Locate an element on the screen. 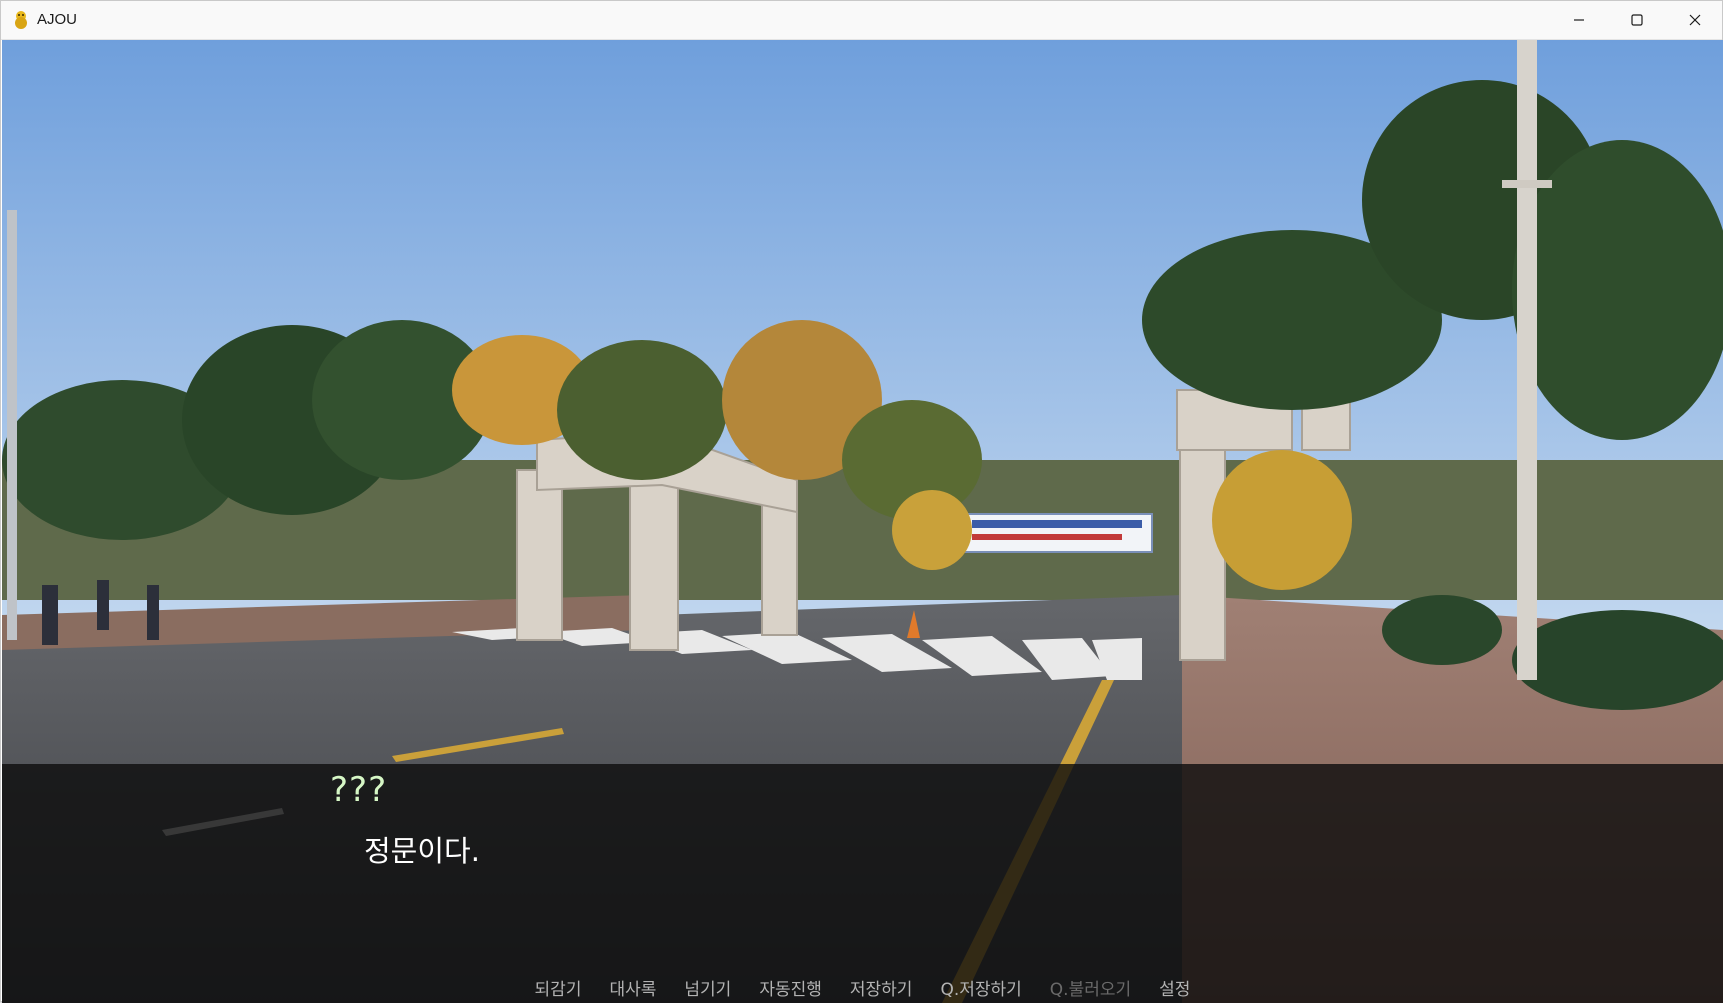 Image resolution: width=1723 pixels, height=1003 pixels. minimize-icon is located at coordinates (1579, 20).